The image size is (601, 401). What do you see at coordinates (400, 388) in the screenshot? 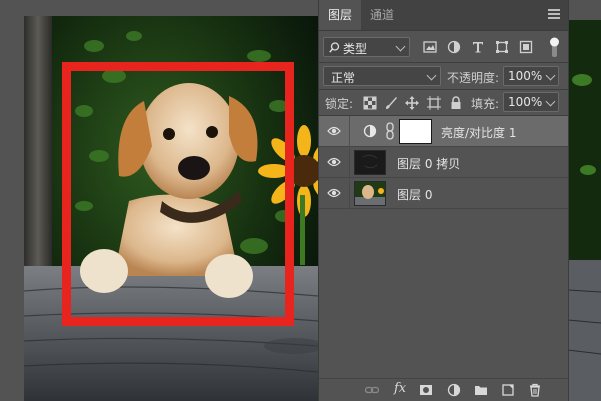
I see `fx-icon: fx` at bounding box center [400, 388].